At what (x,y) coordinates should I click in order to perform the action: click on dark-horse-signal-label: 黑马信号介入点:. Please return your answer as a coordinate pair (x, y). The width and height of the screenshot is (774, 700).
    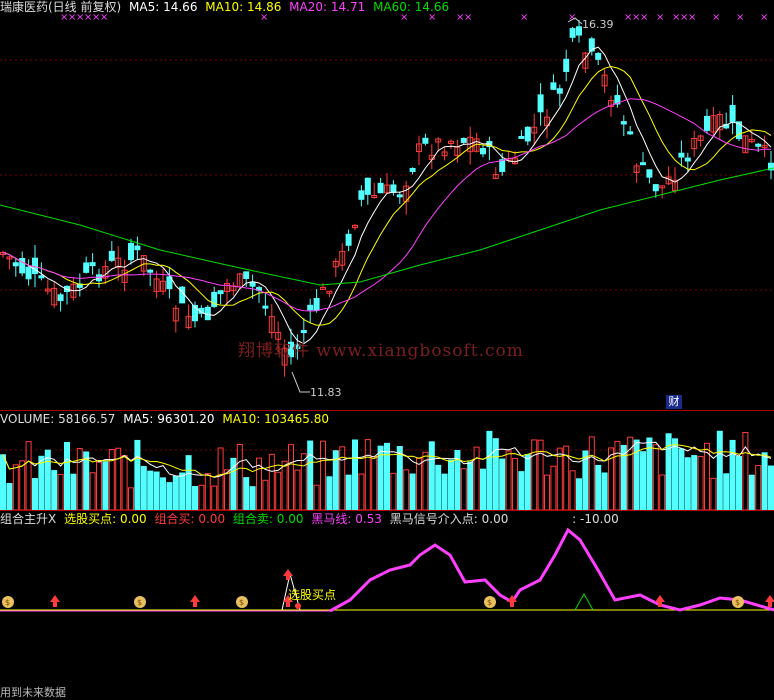
    Looking at the image, I should click on (433, 519).